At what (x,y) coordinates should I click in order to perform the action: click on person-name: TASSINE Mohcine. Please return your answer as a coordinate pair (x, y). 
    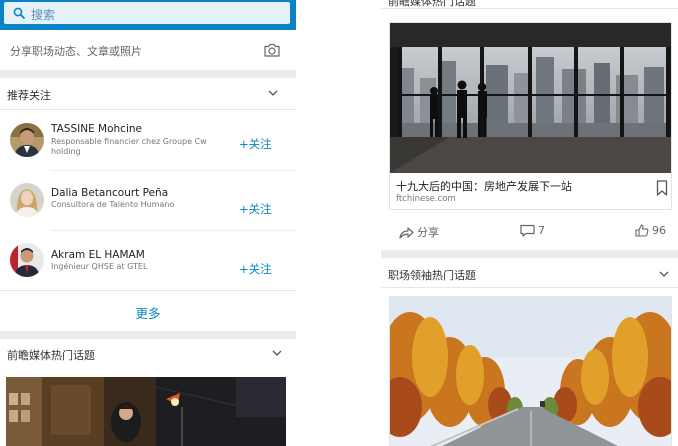
    Looking at the image, I should click on (96, 129).